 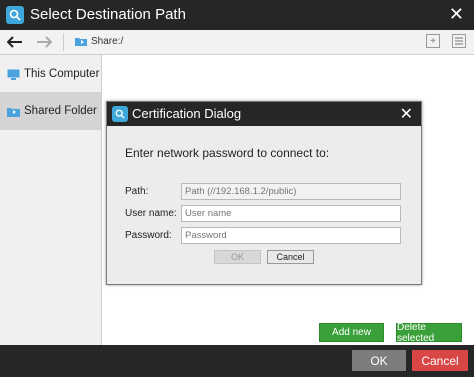 I want to click on list-view-icon, so click(x=459, y=41).